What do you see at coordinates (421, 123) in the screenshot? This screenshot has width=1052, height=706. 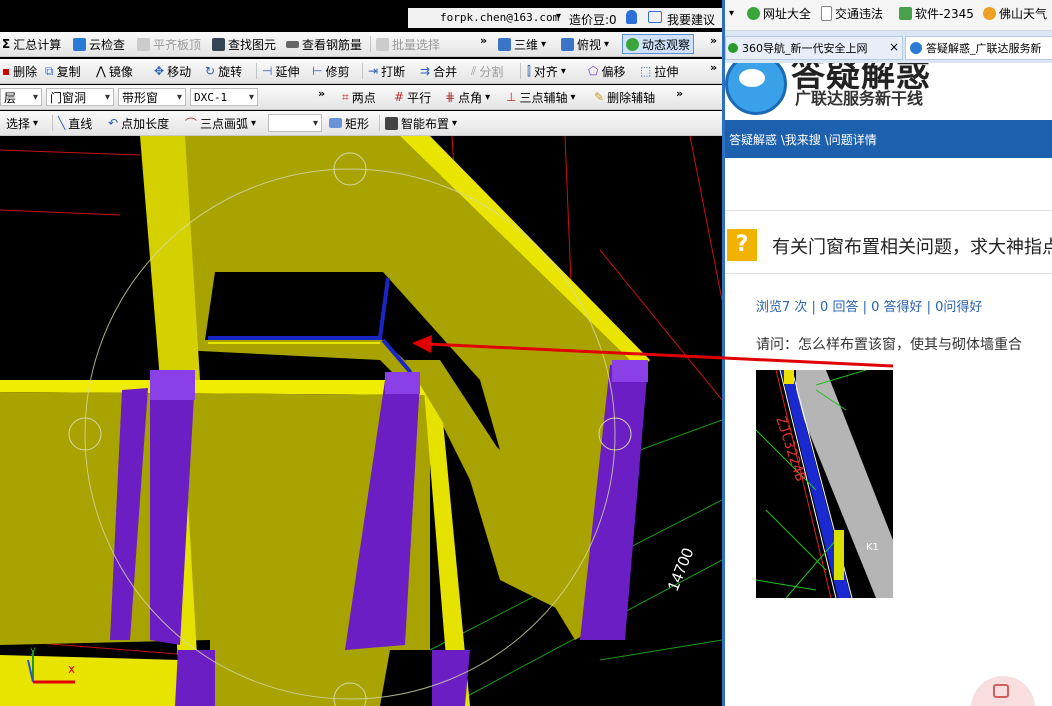 I see `smart-layout-button: 智能布置 ▾` at bounding box center [421, 123].